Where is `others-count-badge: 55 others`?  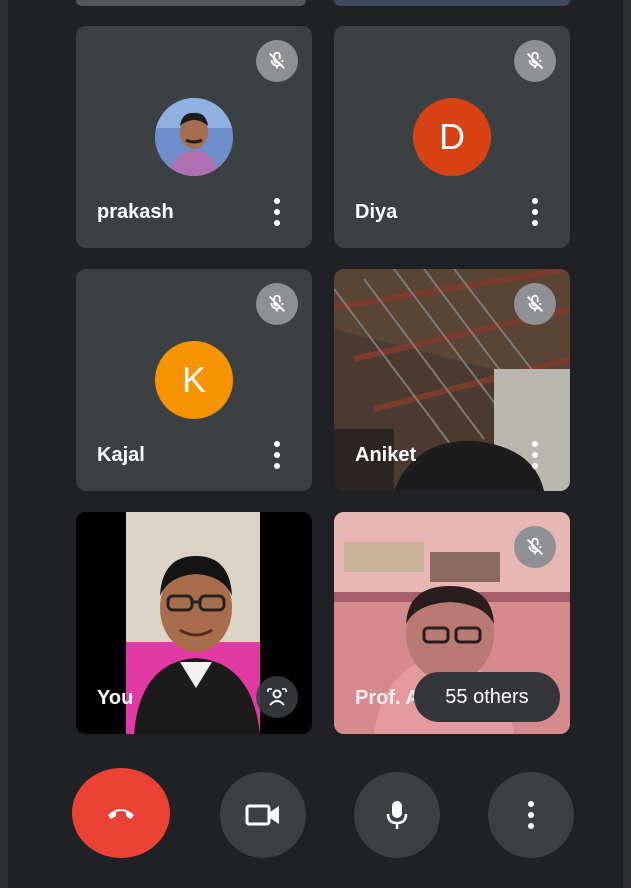 others-count-badge: 55 others is located at coordinates (487, 697).